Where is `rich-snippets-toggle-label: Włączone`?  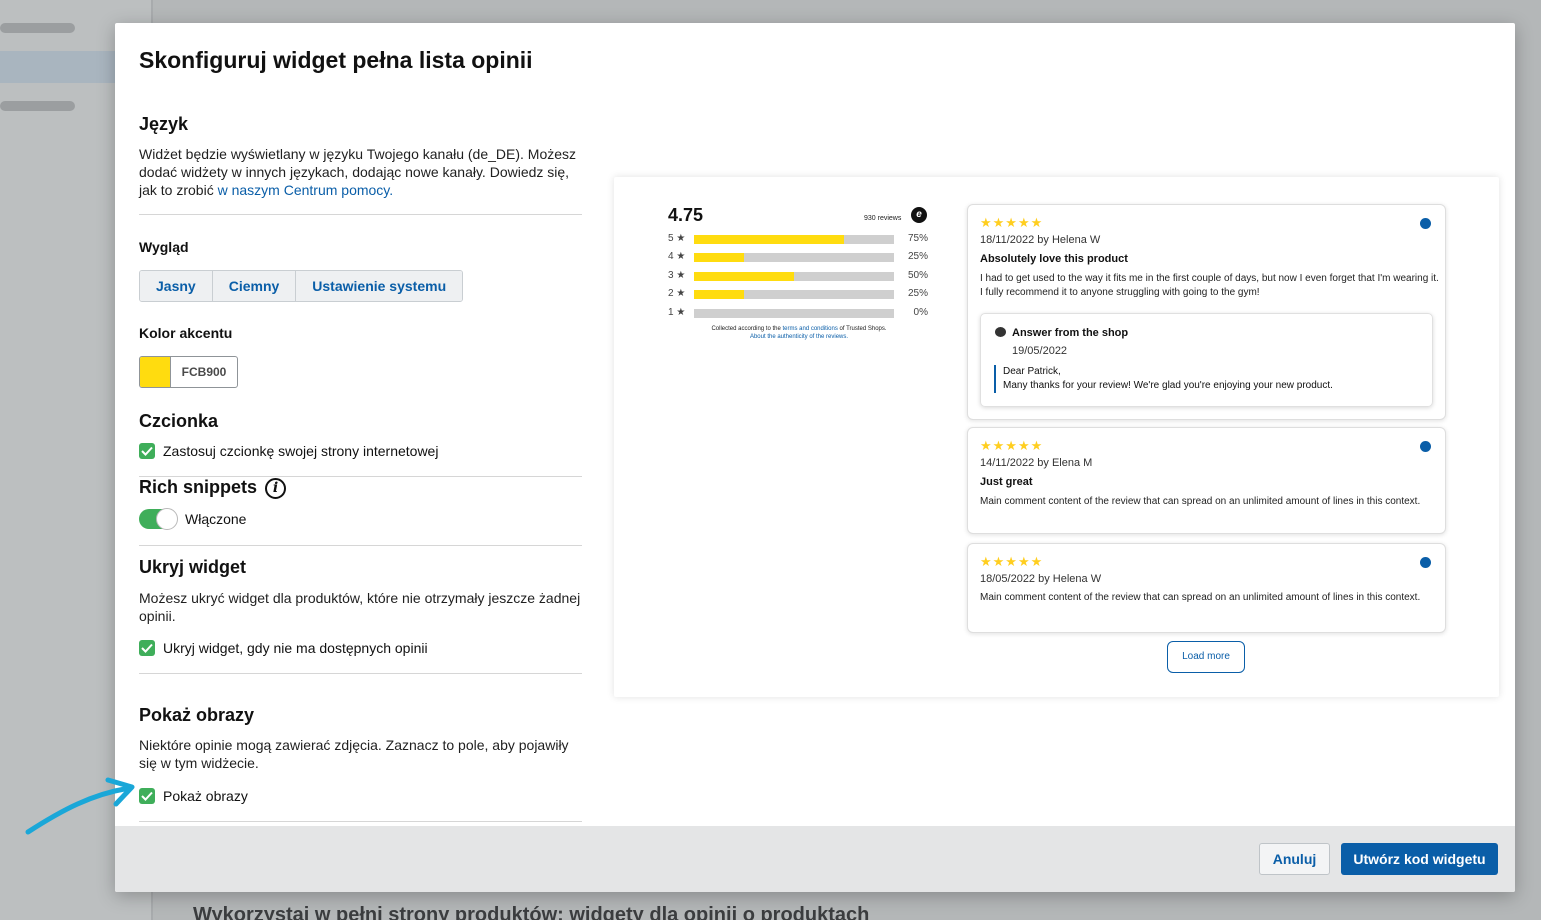 rich-snippets-toggle-label: Włączone is located at coordinates (216, 519).